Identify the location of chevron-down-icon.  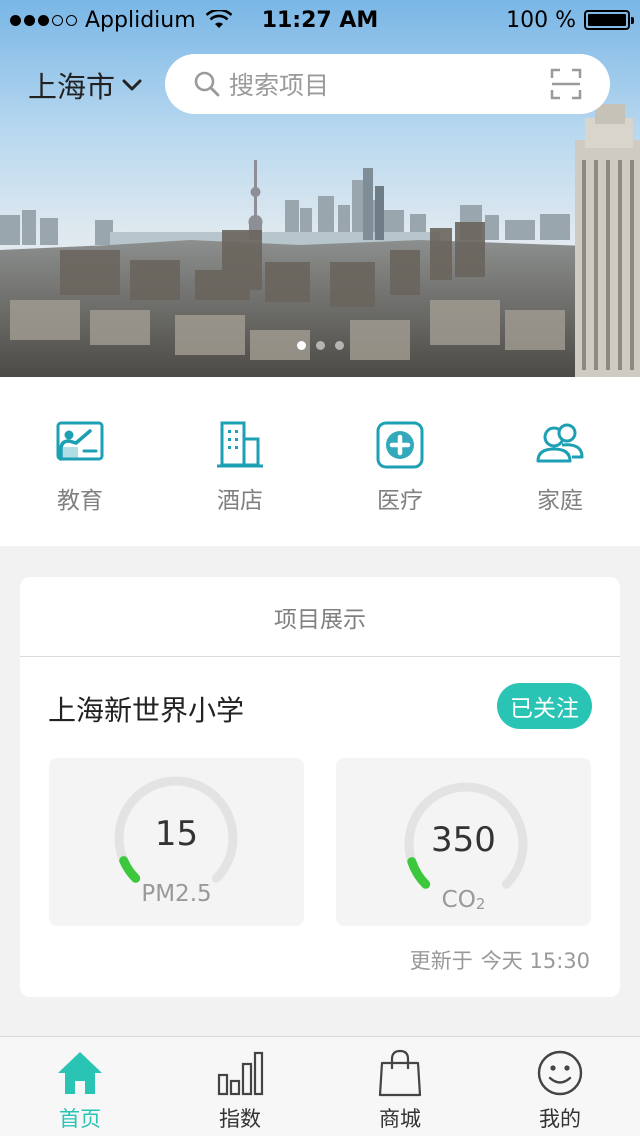
(132, 85).